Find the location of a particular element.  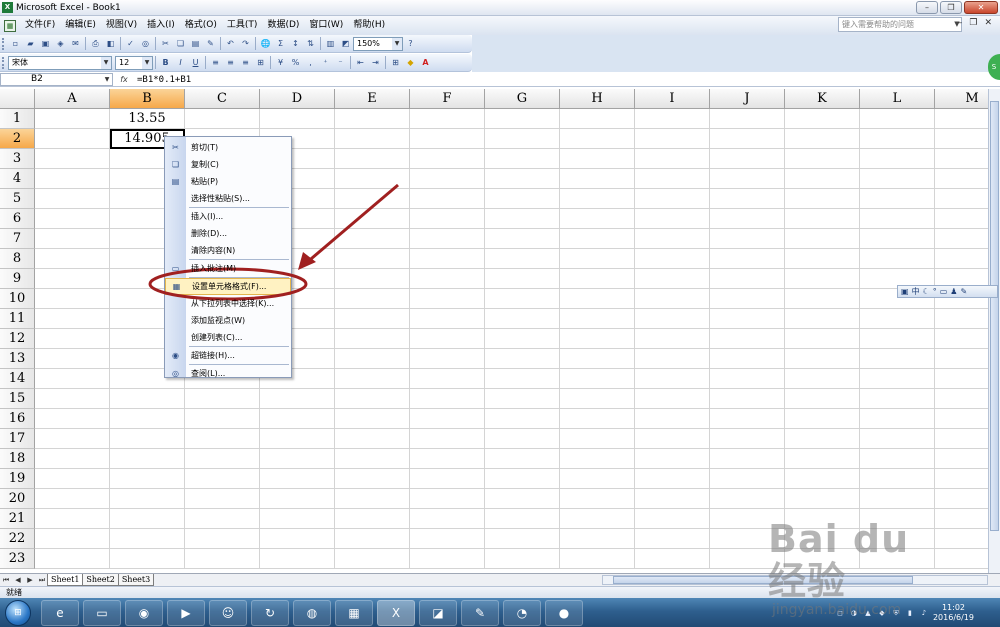

select-all-corner is located at coordinates (17, 99).